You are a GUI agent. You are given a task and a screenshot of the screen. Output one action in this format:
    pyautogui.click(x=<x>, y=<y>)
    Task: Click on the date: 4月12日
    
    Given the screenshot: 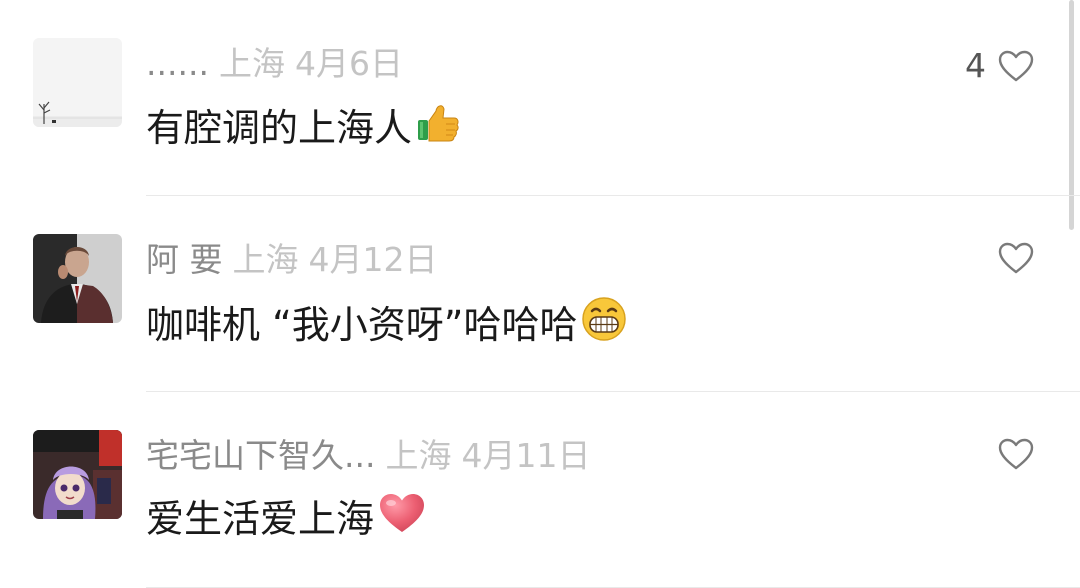 What is the action you would take?
    pyautogui.click(x=373, y=259)
    